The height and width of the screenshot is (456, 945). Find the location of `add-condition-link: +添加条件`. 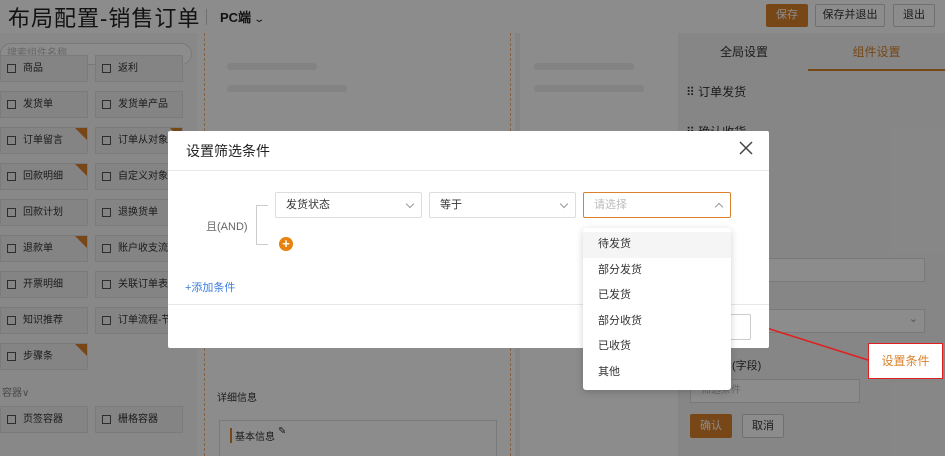

add-condition-link: +添加条件 is located at coordinates (210, 287).